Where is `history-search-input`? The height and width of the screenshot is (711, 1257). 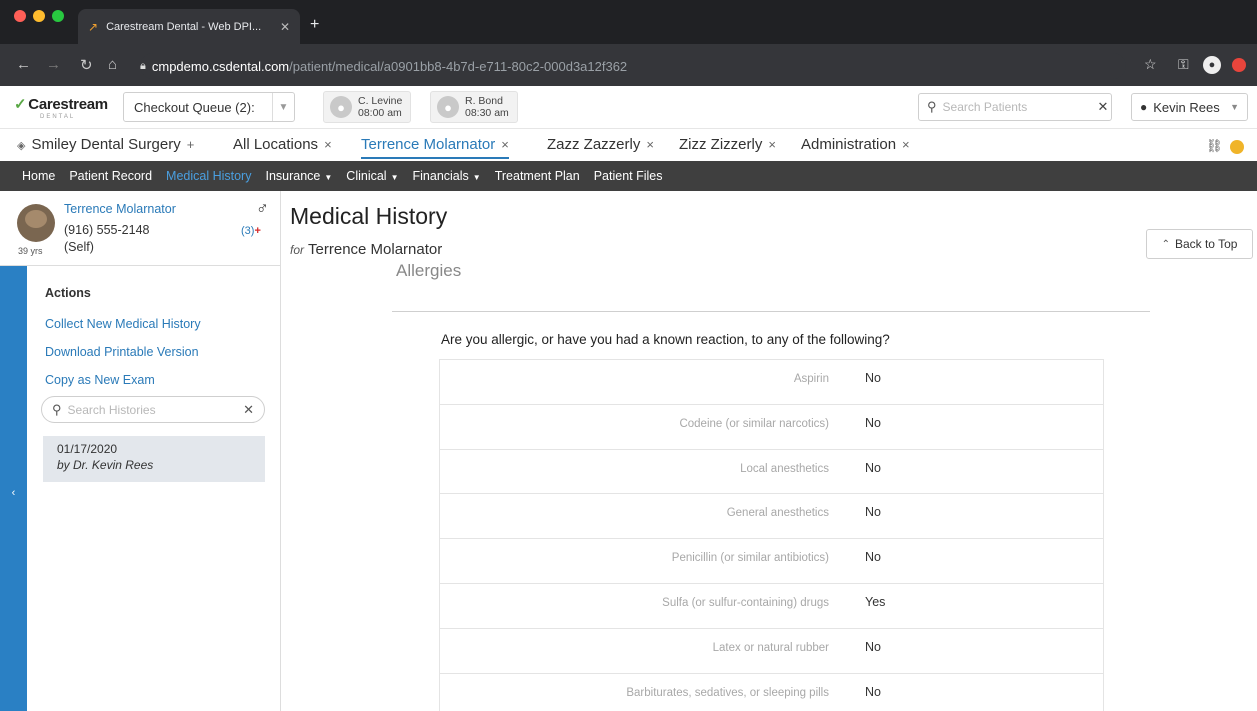
history-search-input is located at coordinates (155, 409).